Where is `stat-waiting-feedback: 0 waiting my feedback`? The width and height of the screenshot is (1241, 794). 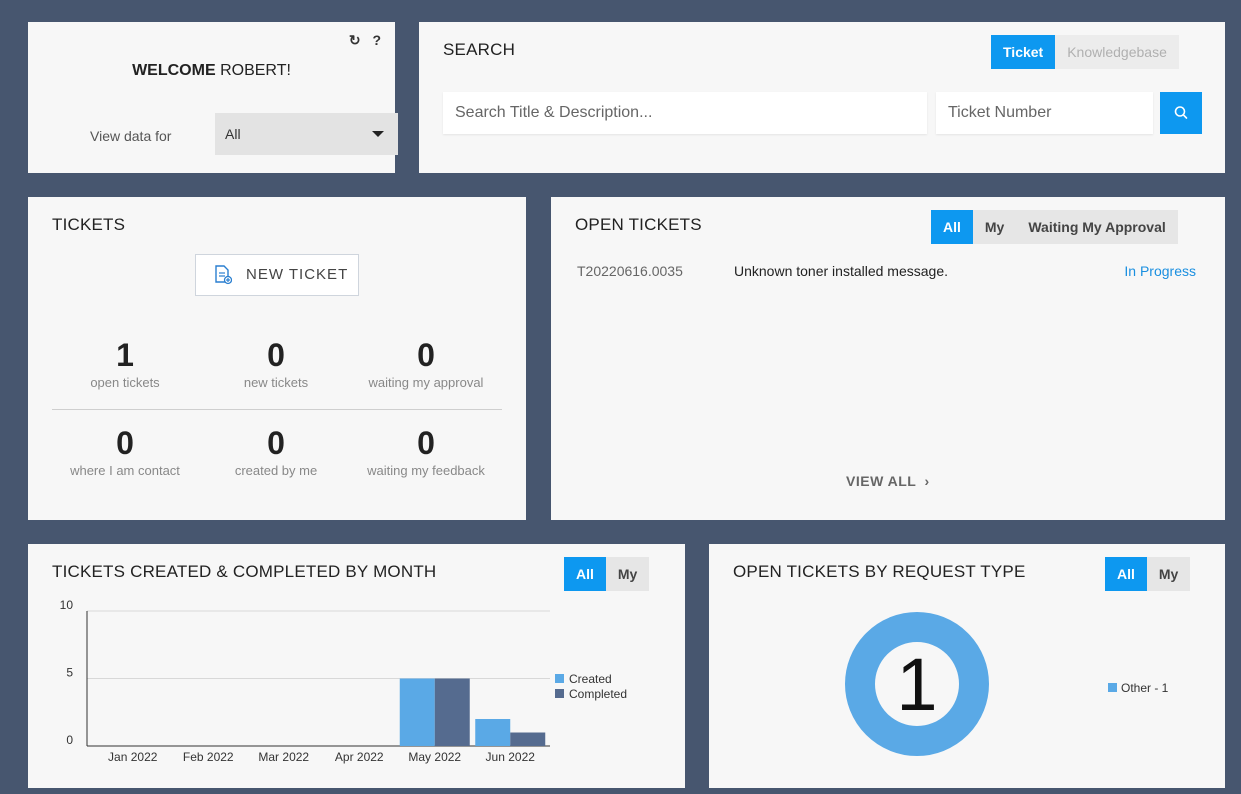
stat-waiting-feedback: 0 waiting my feedback is located at coordinates (426, 451).